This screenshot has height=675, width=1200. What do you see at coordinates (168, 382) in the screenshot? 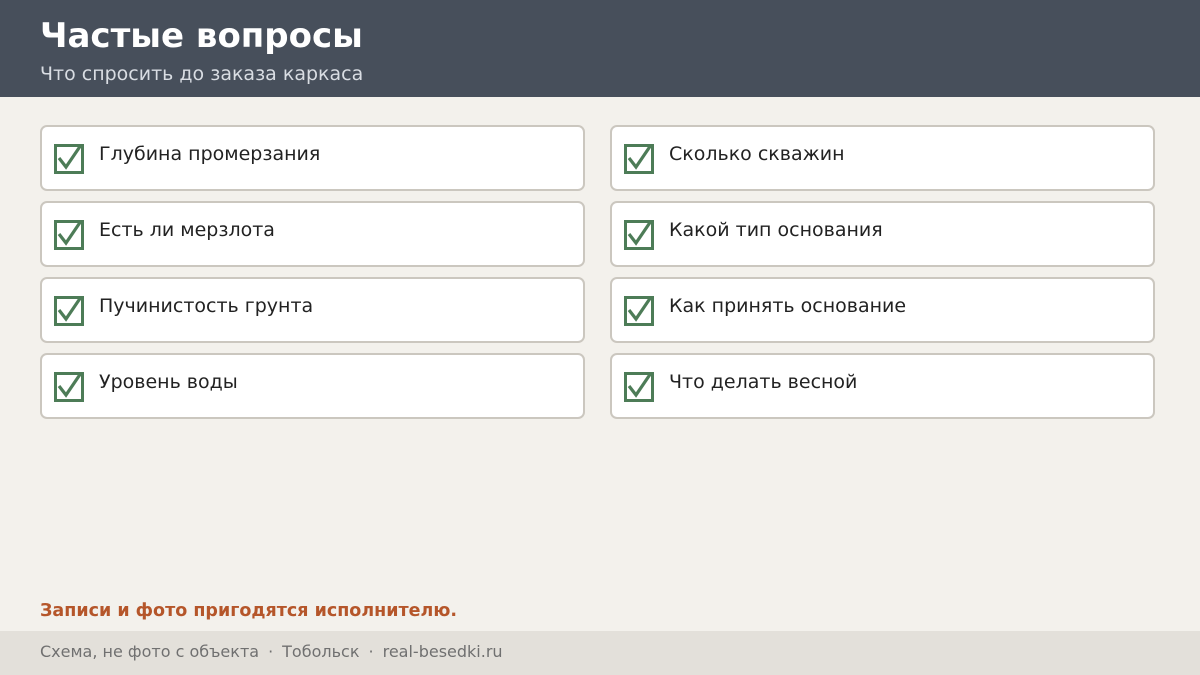
I see `checklist-item-label: Уровень воды` at bounding box center [168, 382].